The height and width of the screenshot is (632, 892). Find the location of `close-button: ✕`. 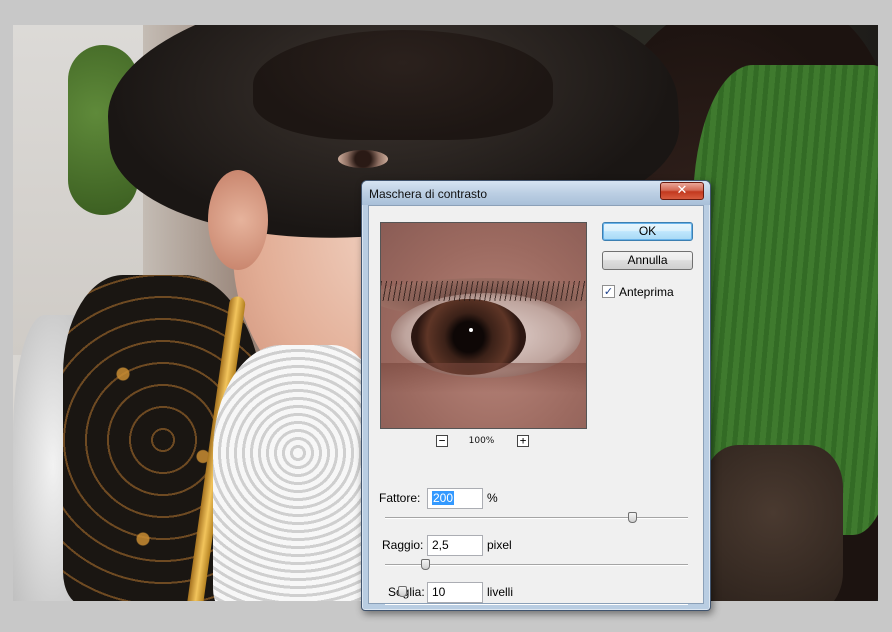

close-button: ✕ is located at coordinates (682, 191).